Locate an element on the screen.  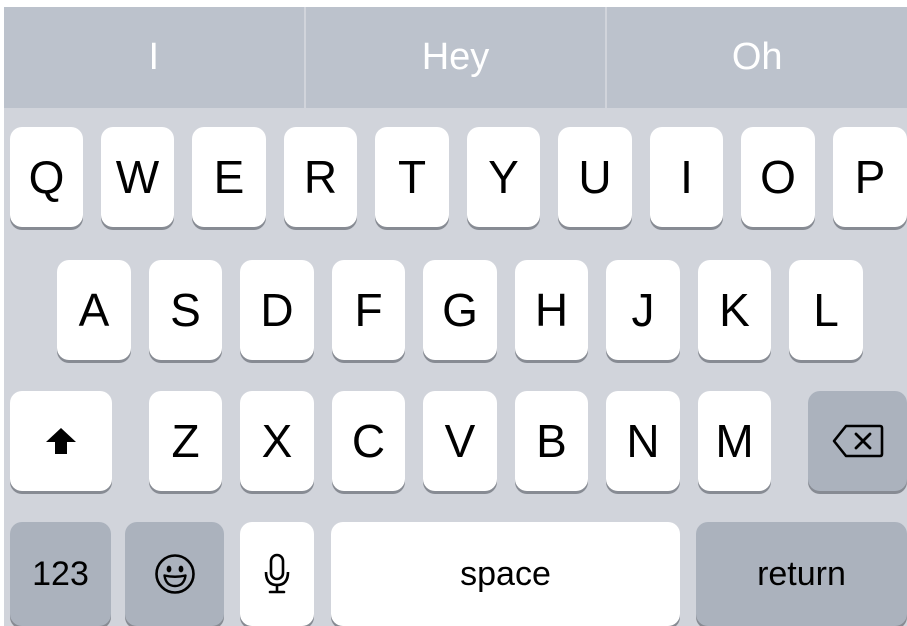
key-m: M is located at coordinates (734, 441).